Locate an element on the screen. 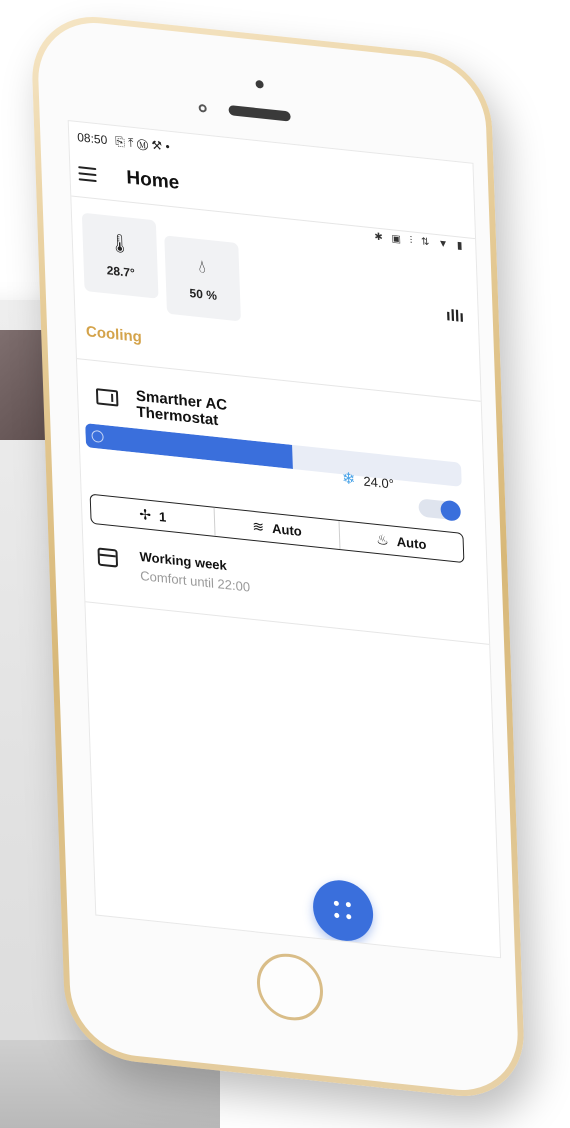 This screenshot has height=1128, width=570. apps-fab-button is located at coordinates (343, 910).